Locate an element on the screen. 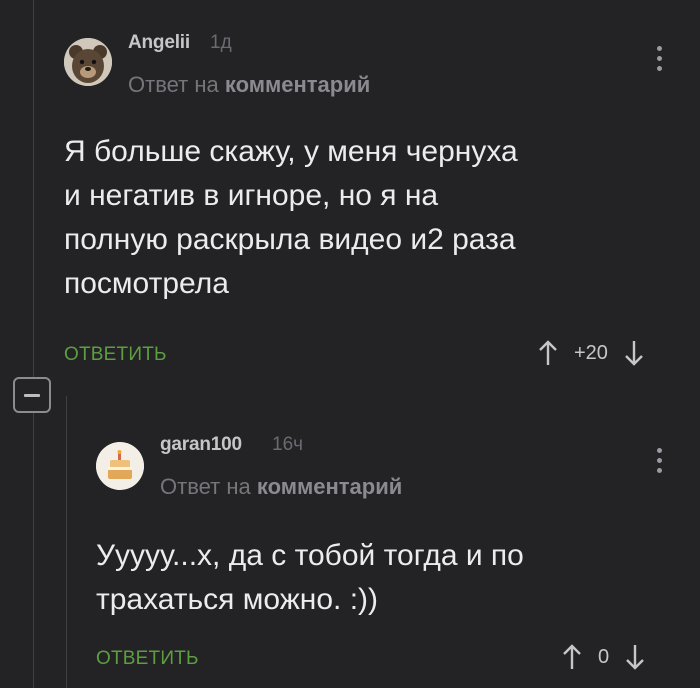  comment-author: Angelii is located at coordinates (159, 43).